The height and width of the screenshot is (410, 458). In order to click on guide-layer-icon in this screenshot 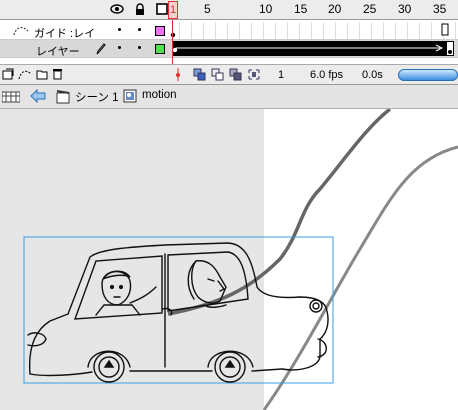, I will do `click(21, 31)`.